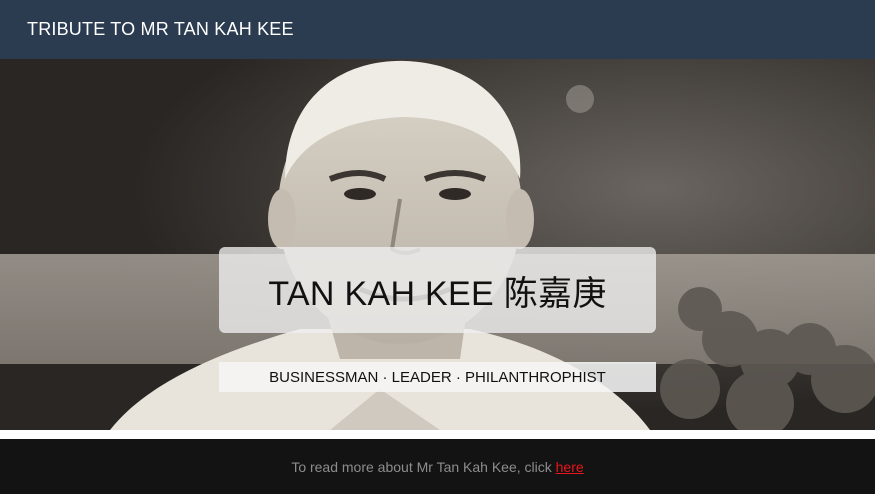 The image size is (875, 494). What do you see at coordinates (570, 467) in the screenshot?
I see `read-more-link: here` at bounding box center [570, 467].